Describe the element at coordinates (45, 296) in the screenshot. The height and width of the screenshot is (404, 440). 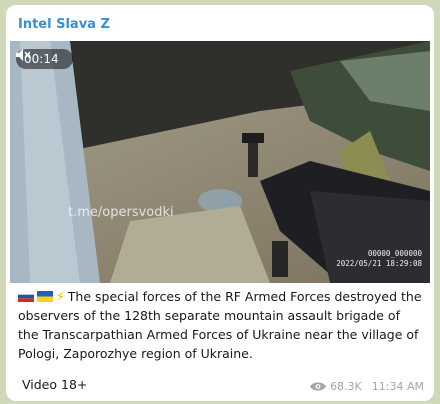
I see `ukraine-flag-icon` at that location.